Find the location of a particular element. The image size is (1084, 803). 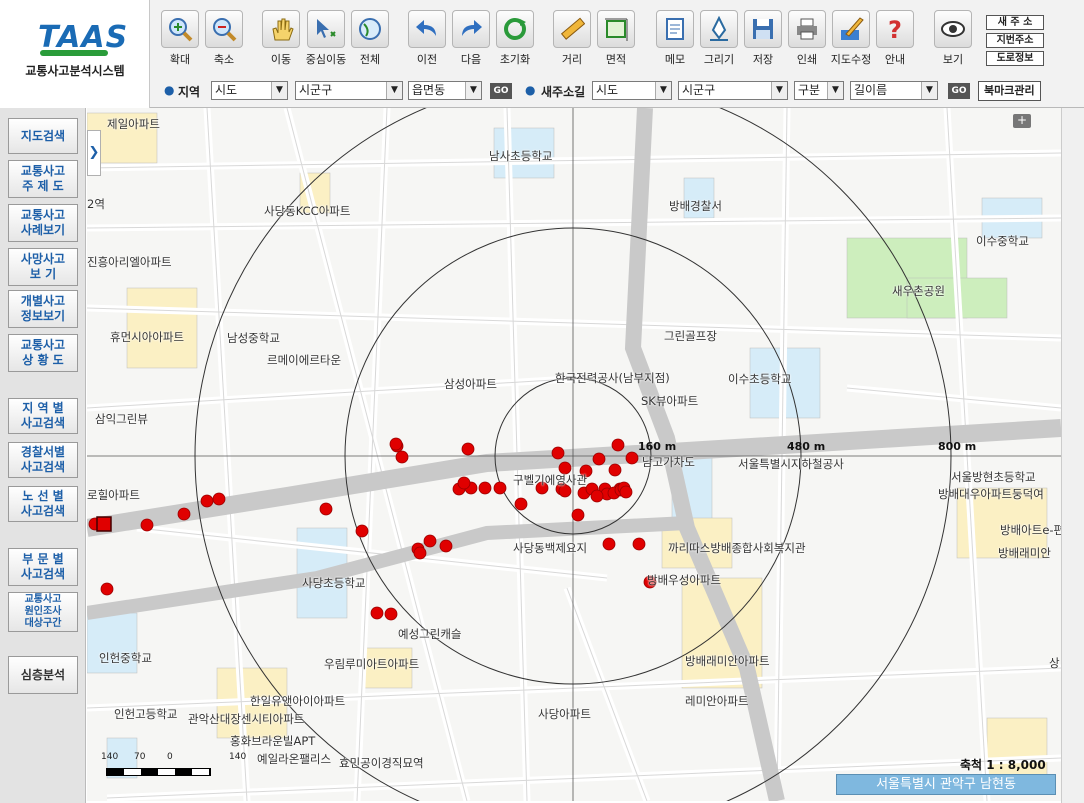

map-poi-label: 상 is located at coordinates (1054, 663).